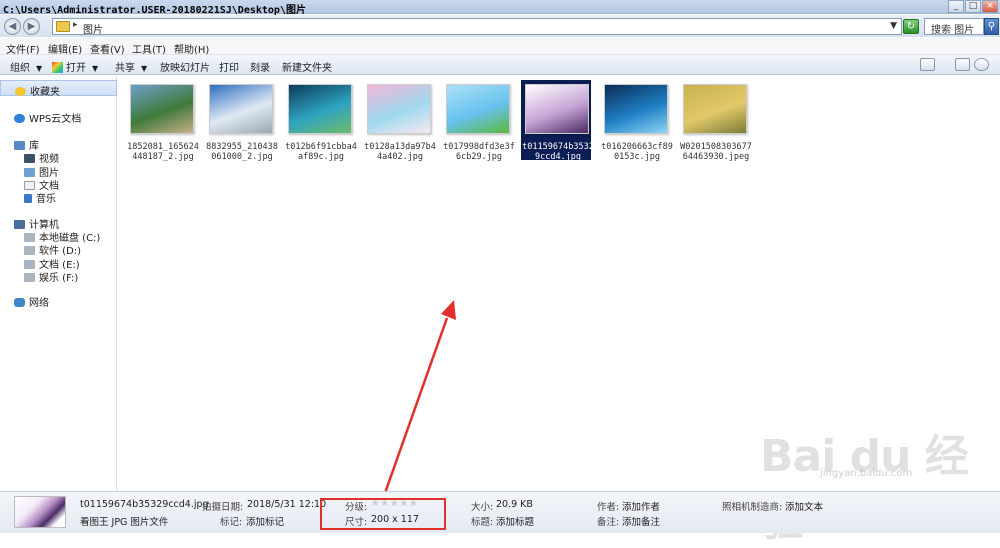 Image resolution: width=1000 pixels, height=548 pixels. What do you see at coordinates (40, 512) in the screenshot?
I see `selected-file-thumbnail` at bounding box center [40, 512].